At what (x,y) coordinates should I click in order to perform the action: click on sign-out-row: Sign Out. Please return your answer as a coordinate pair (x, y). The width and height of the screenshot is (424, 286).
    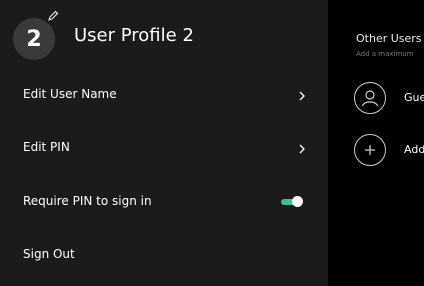
    Looking at the image, I should click on (164, 256).